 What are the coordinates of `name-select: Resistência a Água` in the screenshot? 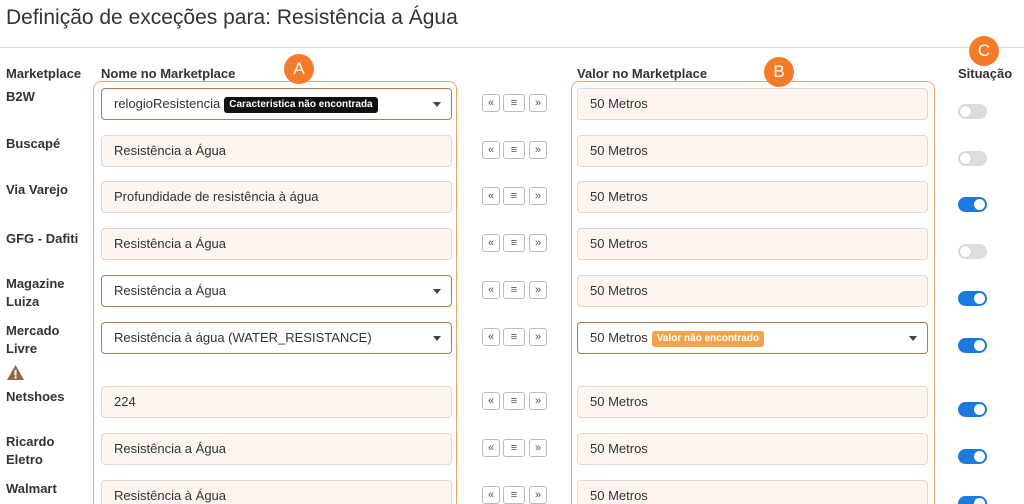 It's located at (276, 291).